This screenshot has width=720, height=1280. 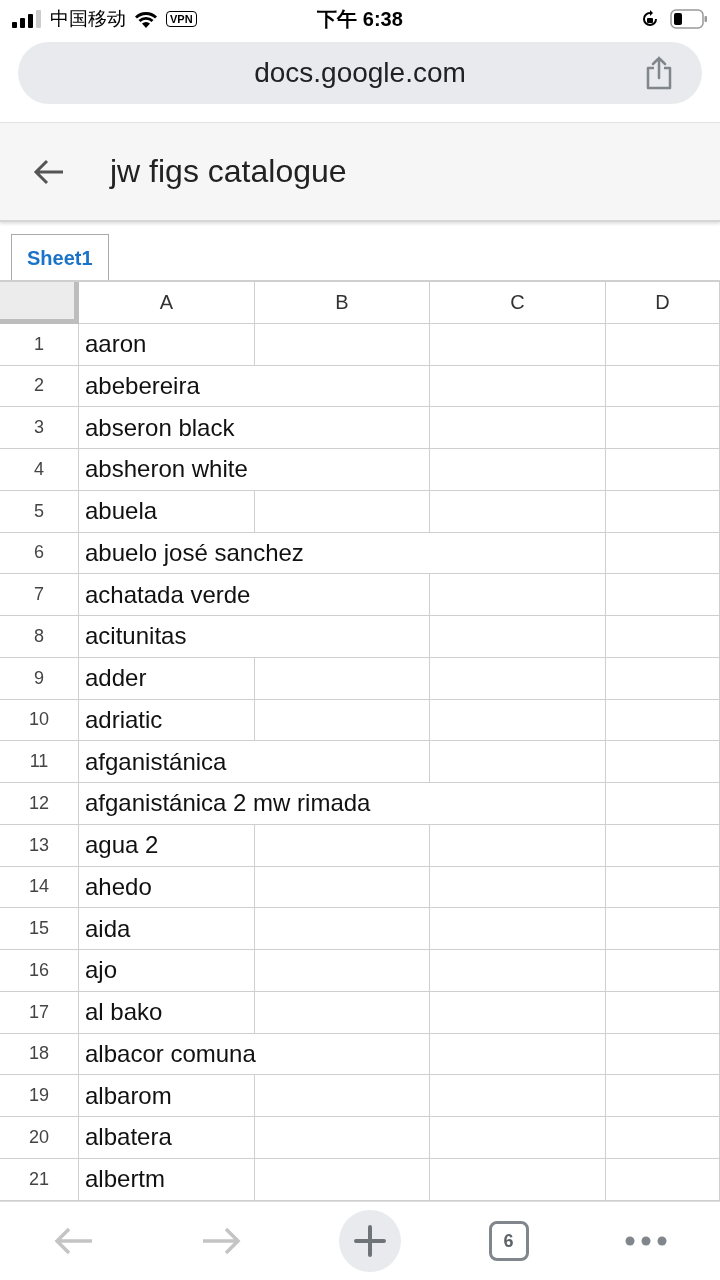 I want to click on table-cell: adriatic, so click(x=167, y=720).